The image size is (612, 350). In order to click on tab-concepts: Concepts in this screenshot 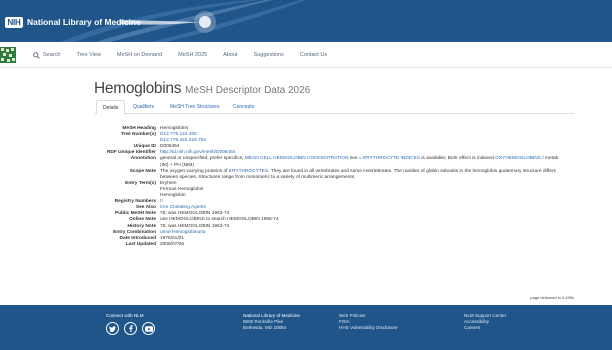, I will do `click(243, 107)`.